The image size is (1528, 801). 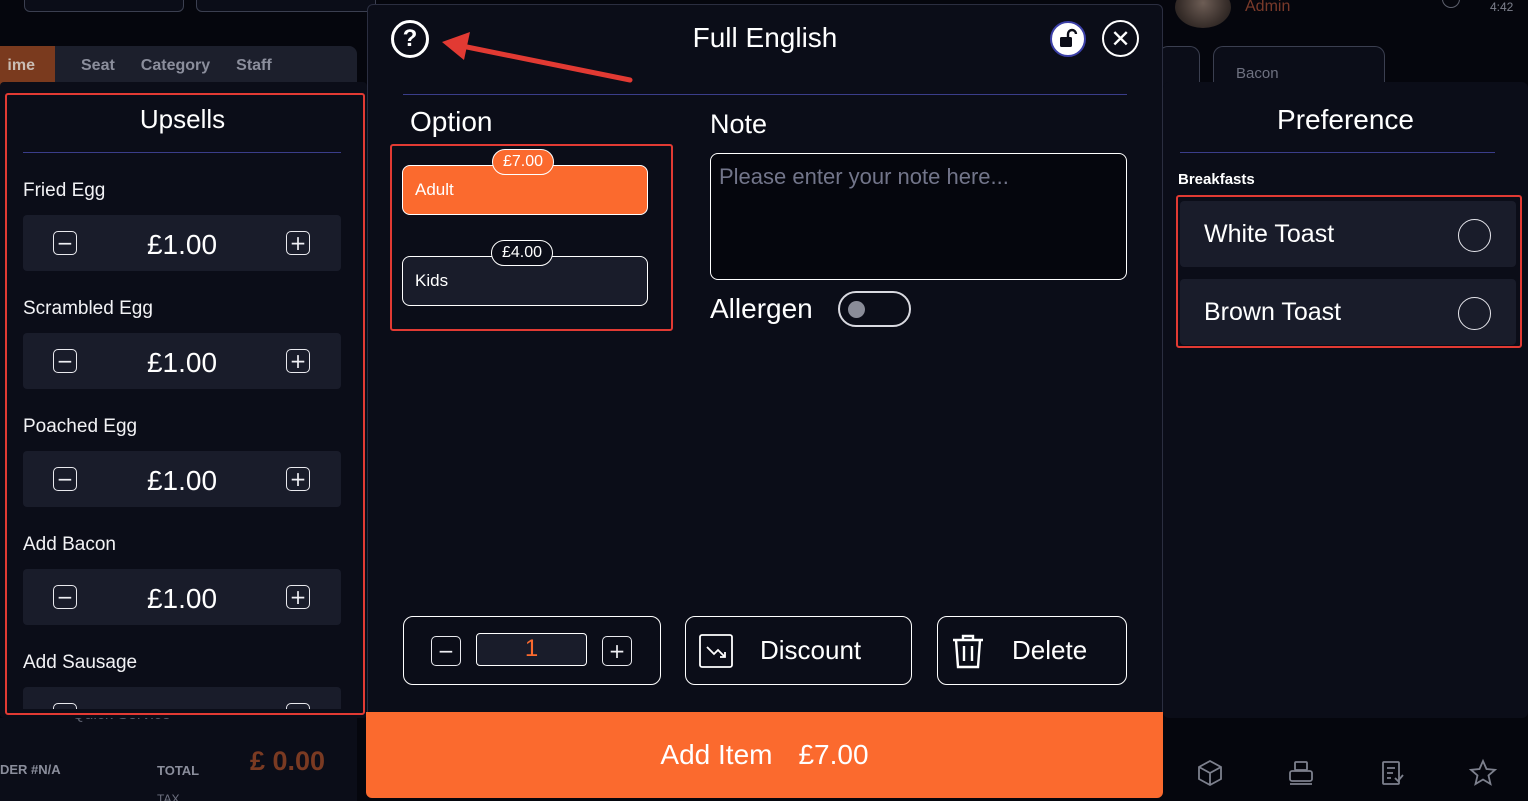 I want to click on upsell-label: Add Bacon, so click(x=69, y=544).